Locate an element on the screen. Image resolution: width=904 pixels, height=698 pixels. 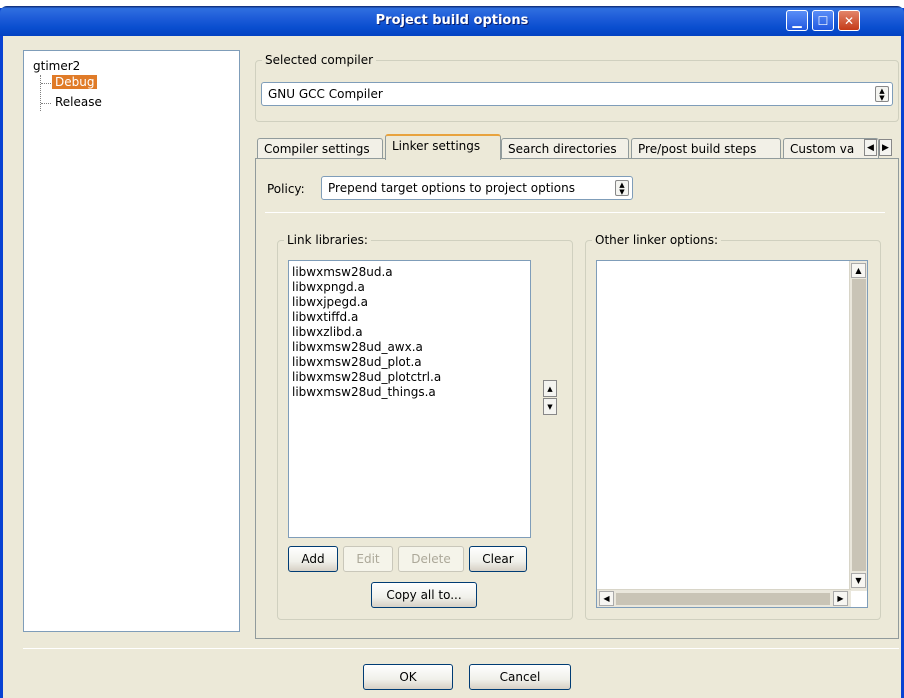
scroll-up-button: ▲ is located at coordinates (858, 270).